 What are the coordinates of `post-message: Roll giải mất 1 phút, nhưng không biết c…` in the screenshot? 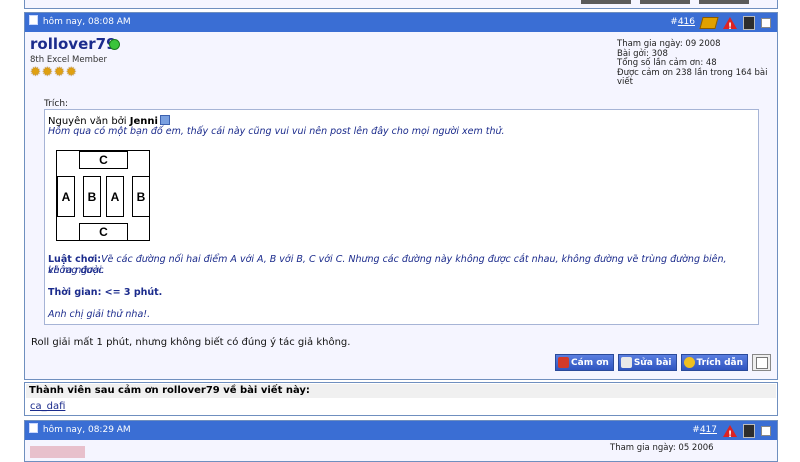 It's located at (191, 342).